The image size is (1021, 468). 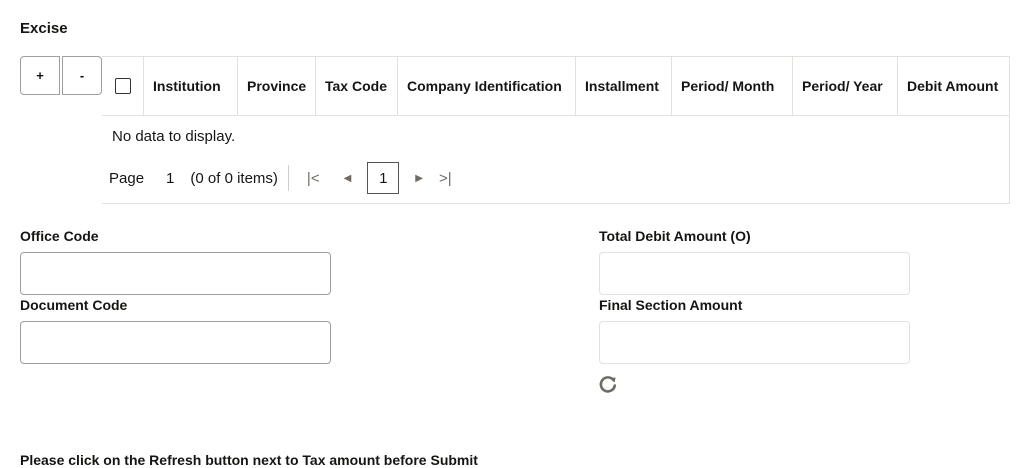 I want to click on next-page-icon: ▶, so click(x=419, y=178).